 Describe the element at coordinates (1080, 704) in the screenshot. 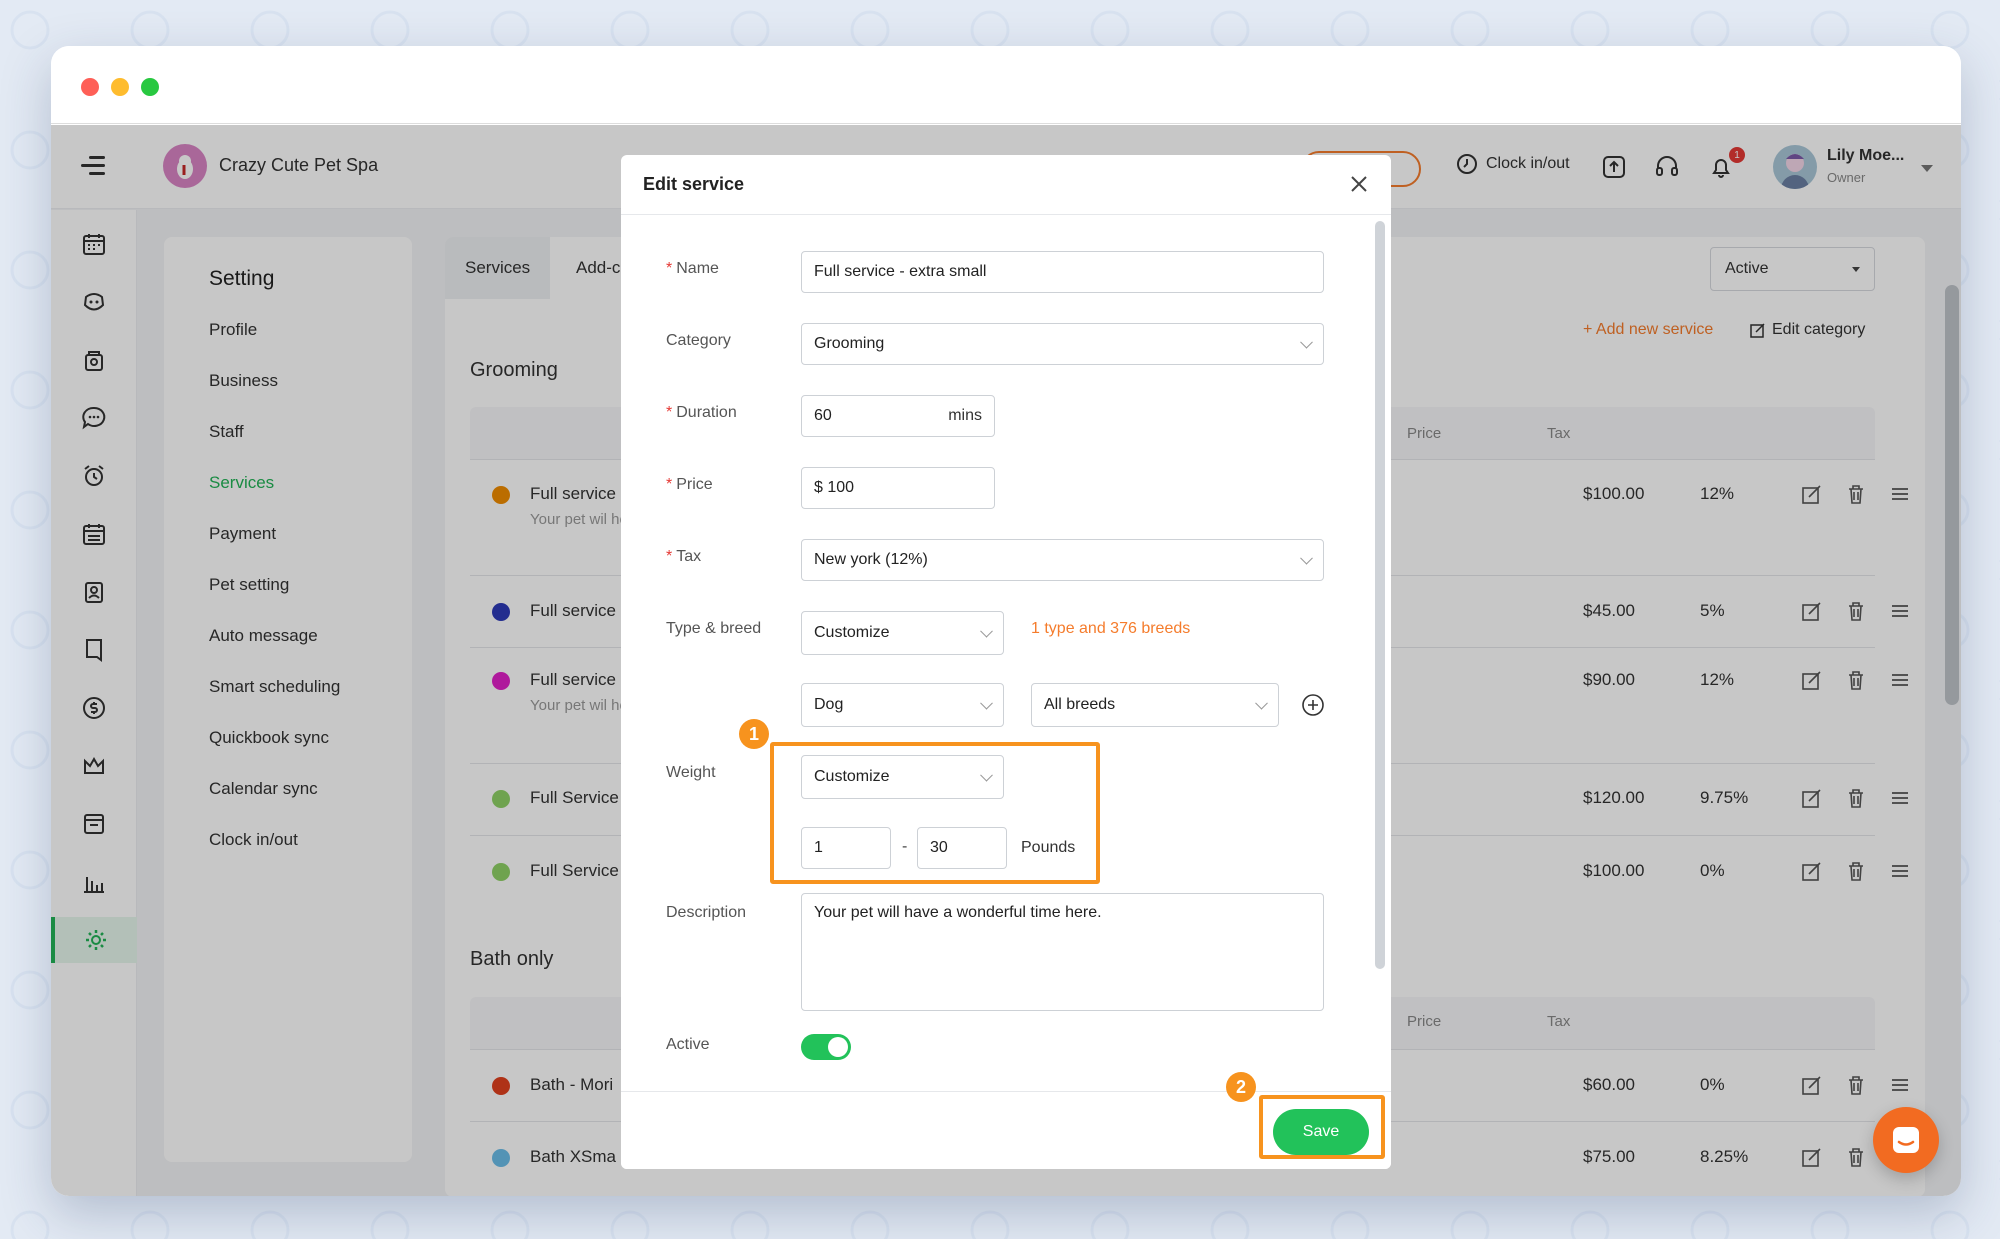

I see `breeds-value: All breeds` at that location.